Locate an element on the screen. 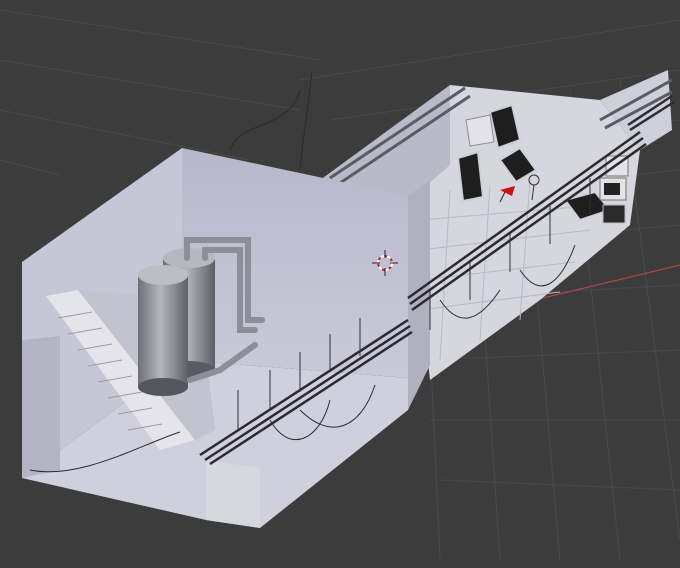  room-front-wall is located at coordinates (233, 494).